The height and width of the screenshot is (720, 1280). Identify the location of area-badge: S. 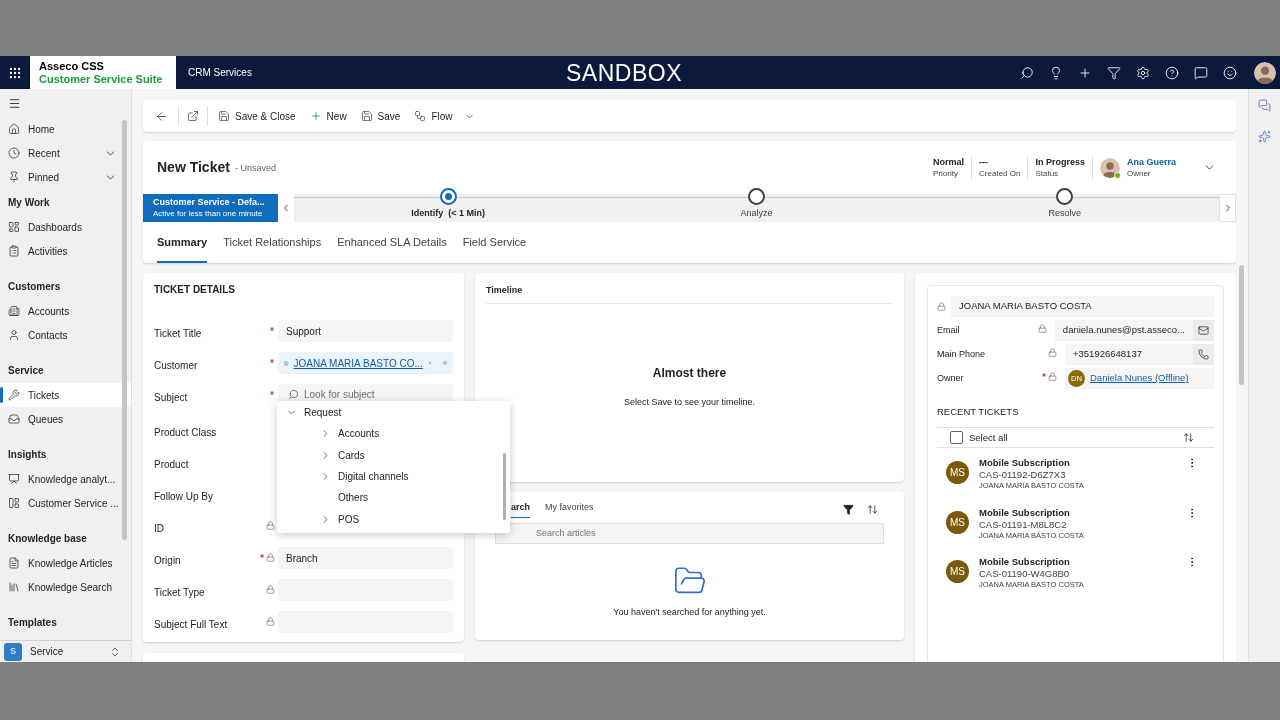
(13, 651).